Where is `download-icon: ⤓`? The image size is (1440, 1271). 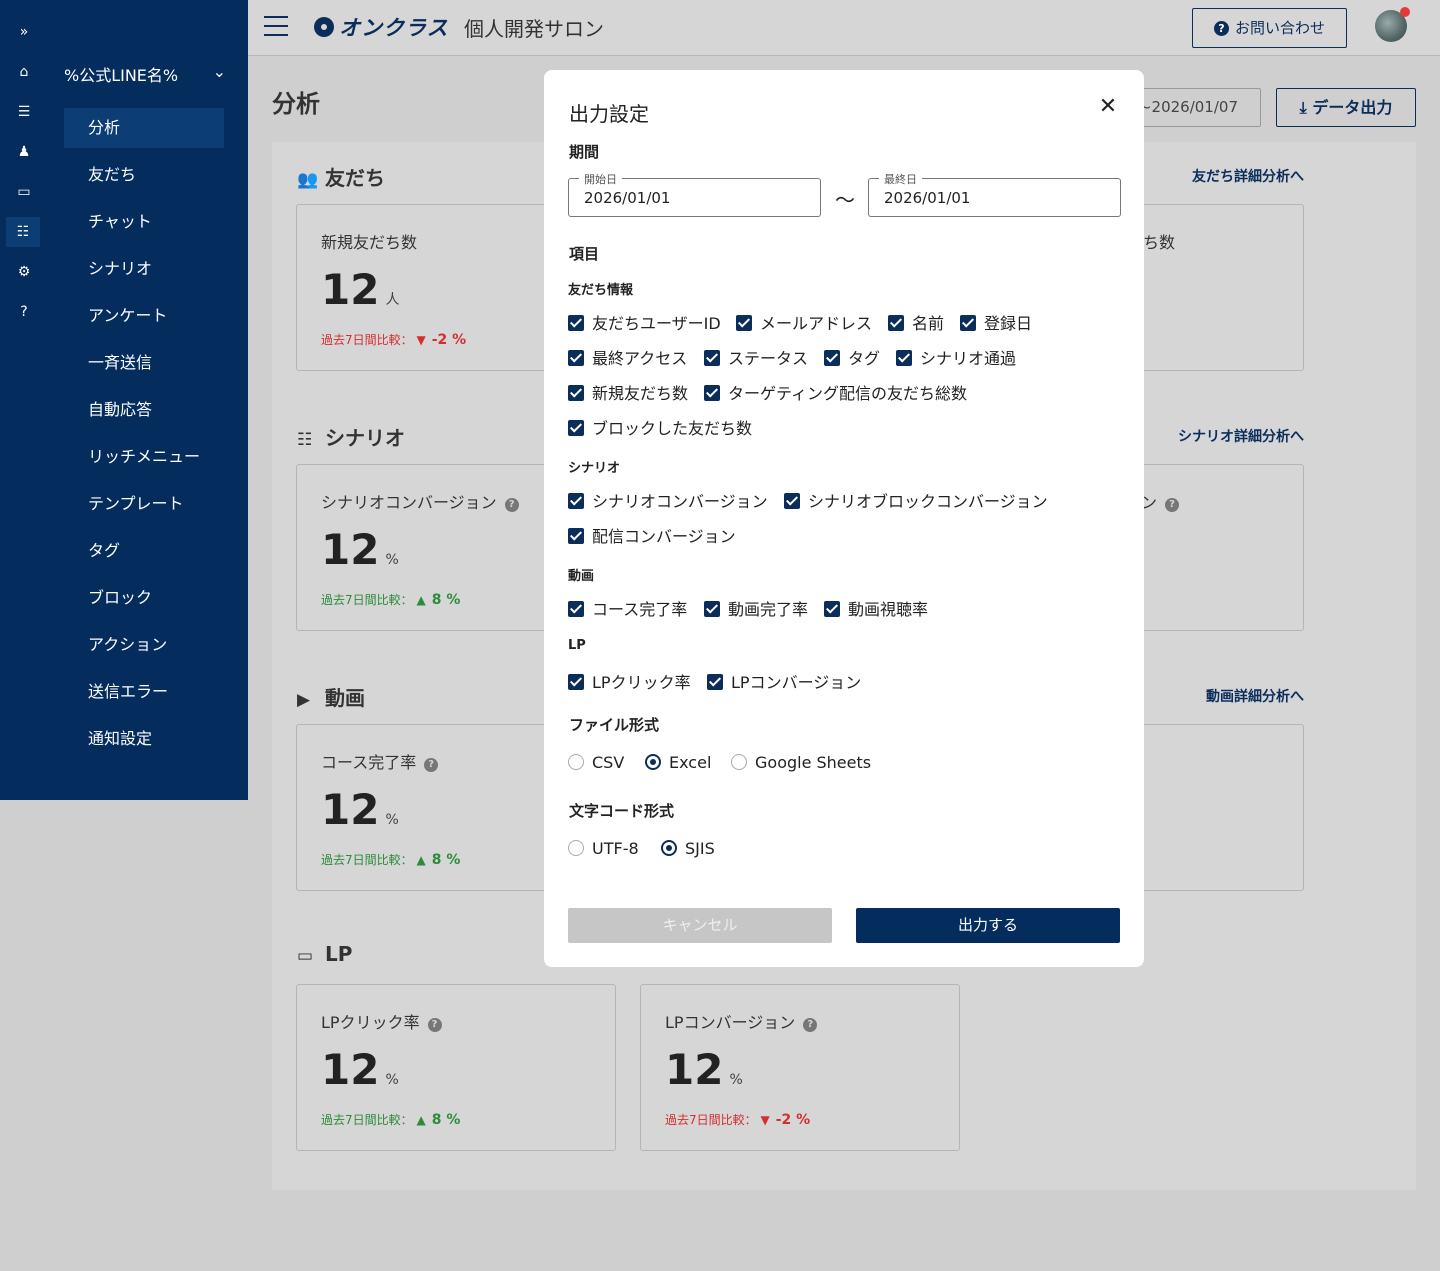
download-icon: ⤓ is located at coordinates (1303, 107).